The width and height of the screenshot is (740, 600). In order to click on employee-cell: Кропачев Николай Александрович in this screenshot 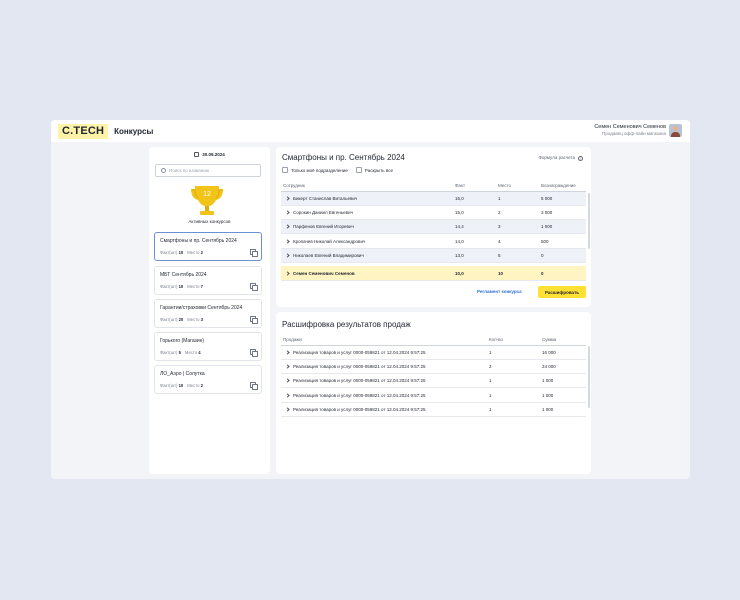, I will do `click(367, 241)`.